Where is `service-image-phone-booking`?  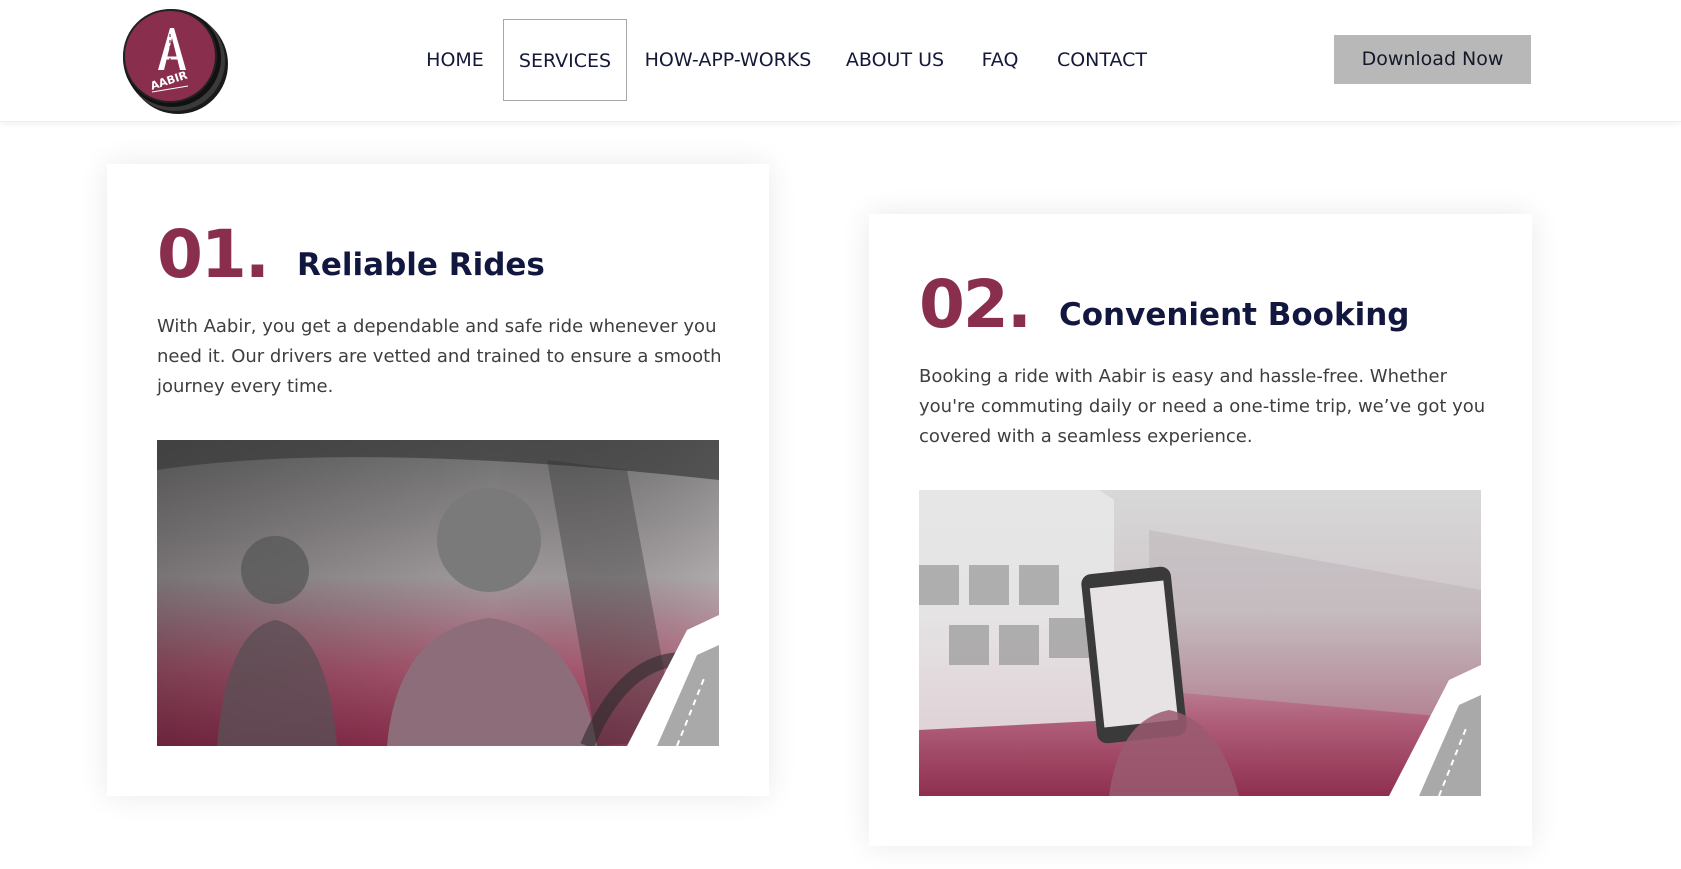
service-image-phone-booking is located at coordinates (1200, 643).